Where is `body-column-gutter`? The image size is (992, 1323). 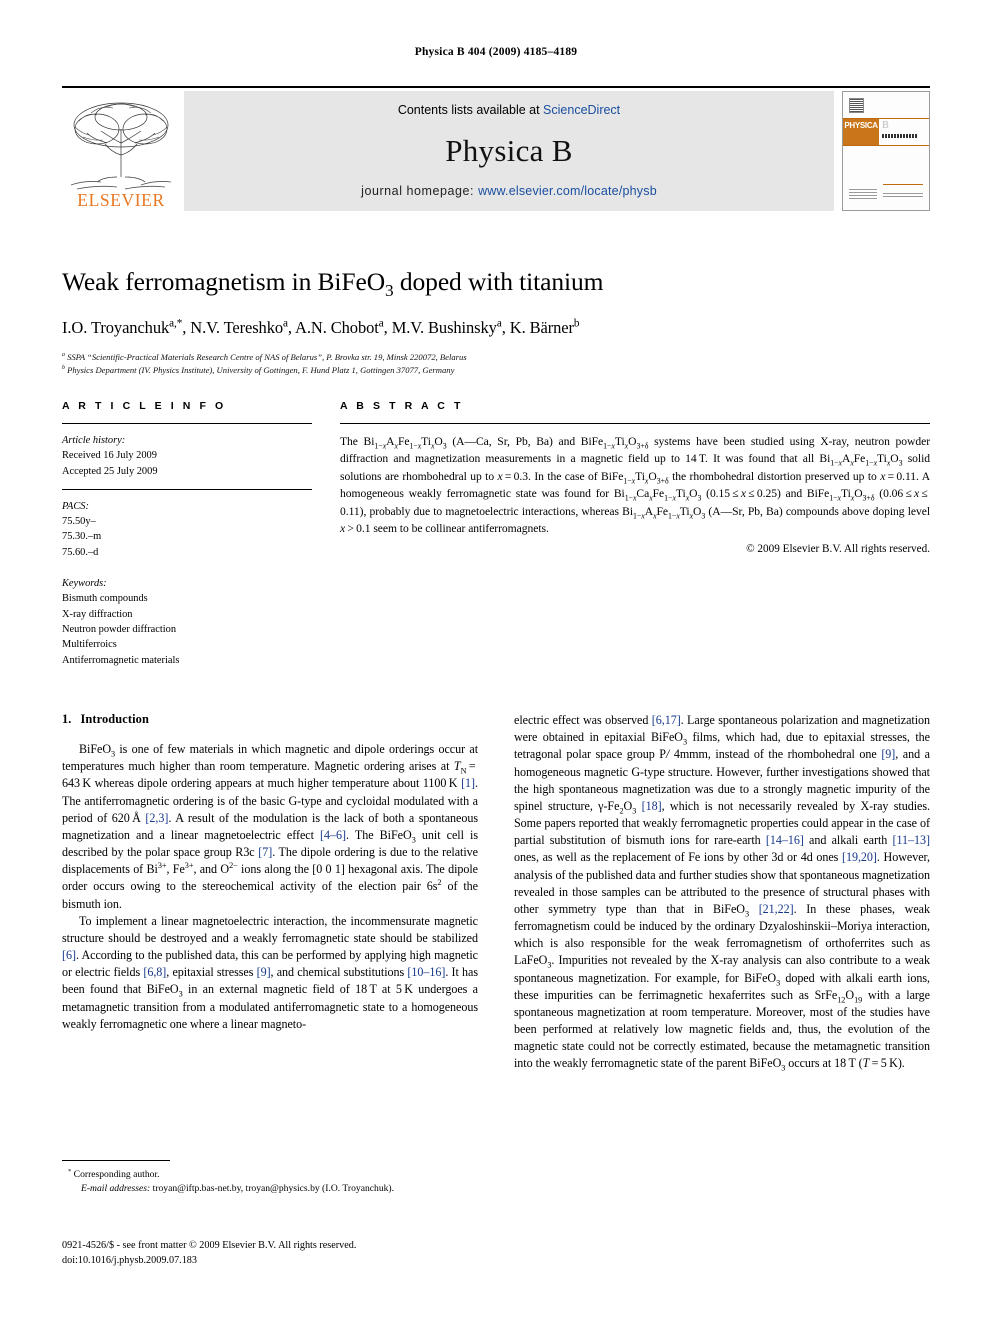 body-column-gutter is located at coordinates (496, 892).